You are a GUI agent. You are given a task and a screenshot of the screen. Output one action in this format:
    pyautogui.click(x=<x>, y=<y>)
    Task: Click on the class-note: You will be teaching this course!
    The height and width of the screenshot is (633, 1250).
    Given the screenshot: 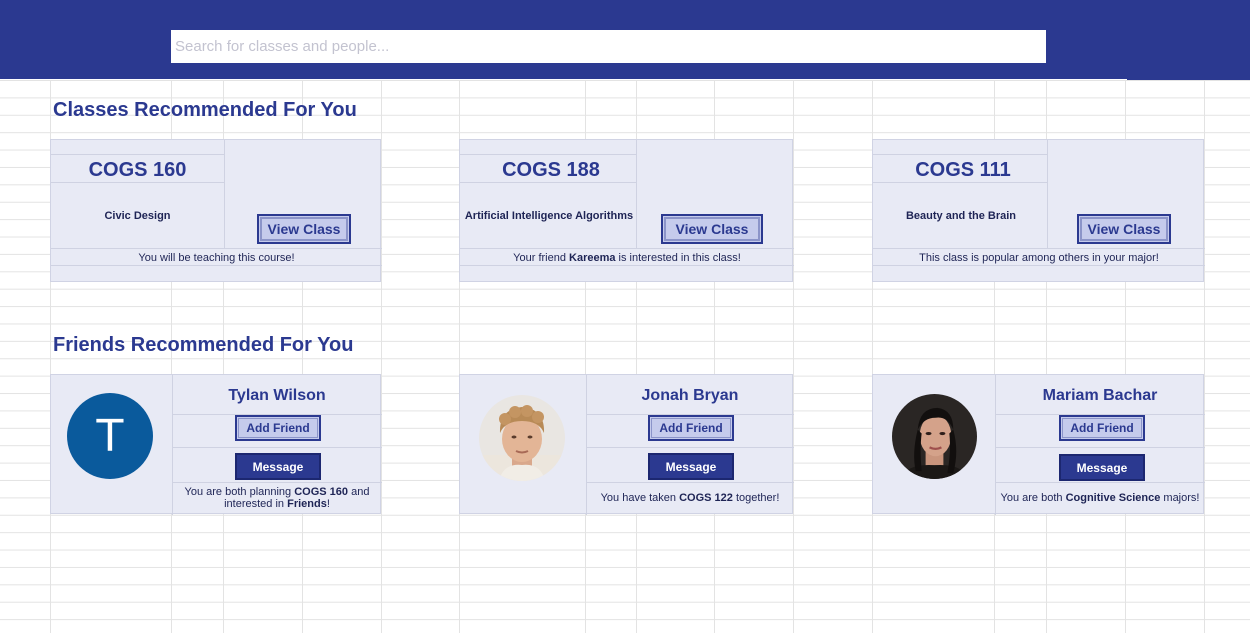 What is the action you would take?
    pyautogui.click(x=216, y=258)
    